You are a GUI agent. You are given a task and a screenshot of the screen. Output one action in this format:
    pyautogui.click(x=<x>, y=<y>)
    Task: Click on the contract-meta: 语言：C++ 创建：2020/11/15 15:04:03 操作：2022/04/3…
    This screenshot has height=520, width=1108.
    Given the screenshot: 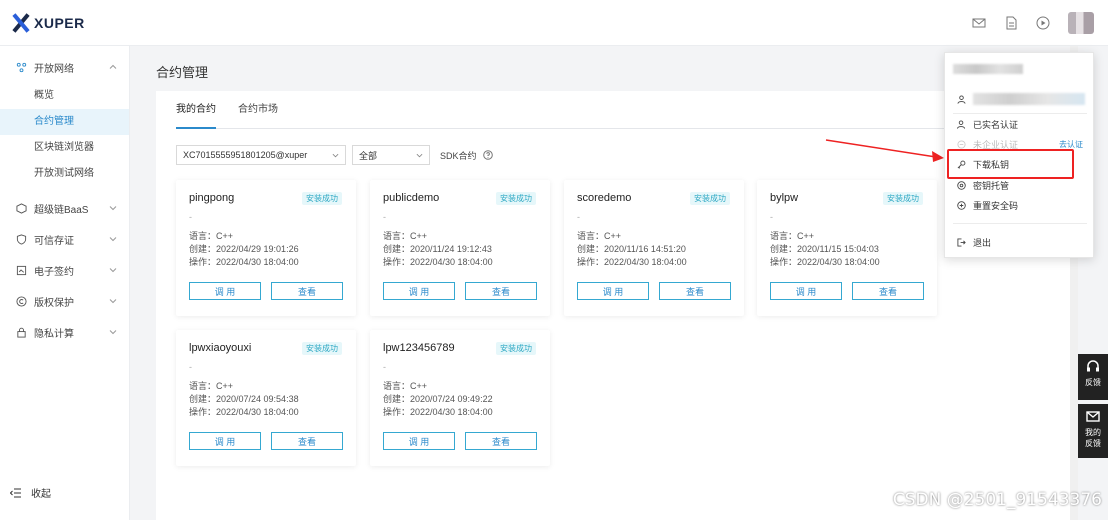 What is the action you would take?
    pyautogui.click(x=825, y=249)
    